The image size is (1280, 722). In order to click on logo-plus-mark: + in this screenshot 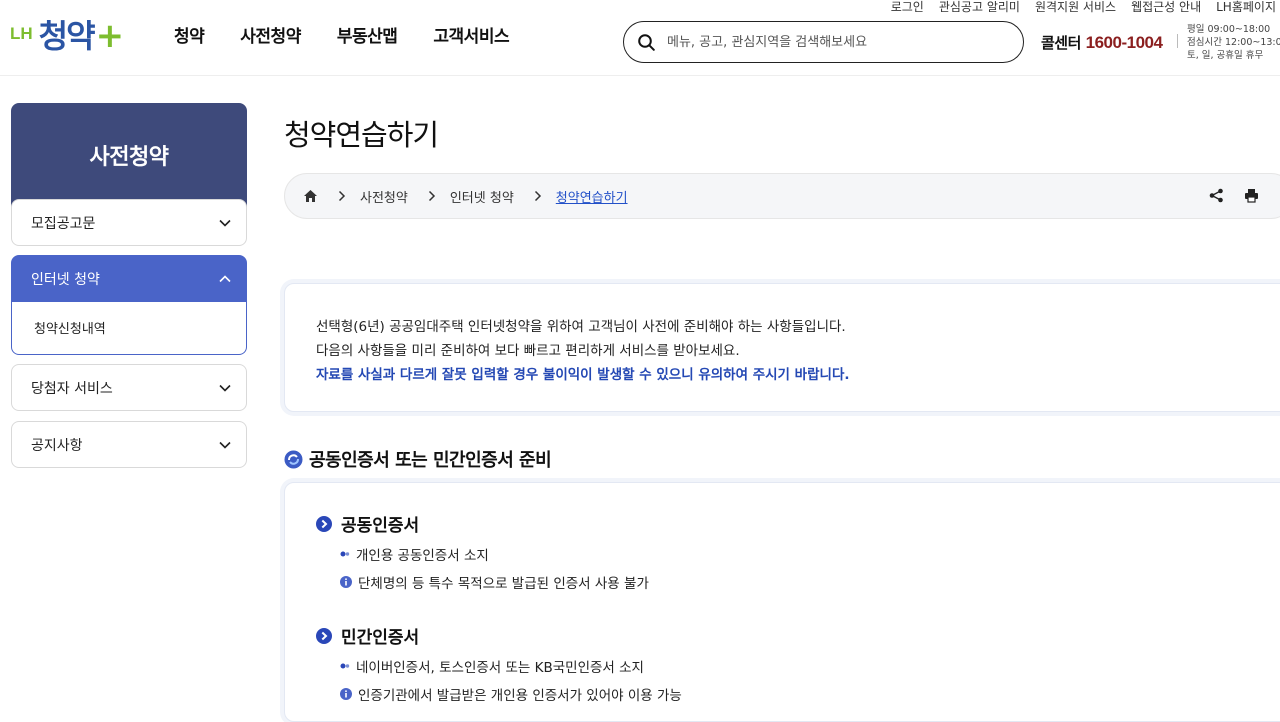, I will do `click(110, 36)`.